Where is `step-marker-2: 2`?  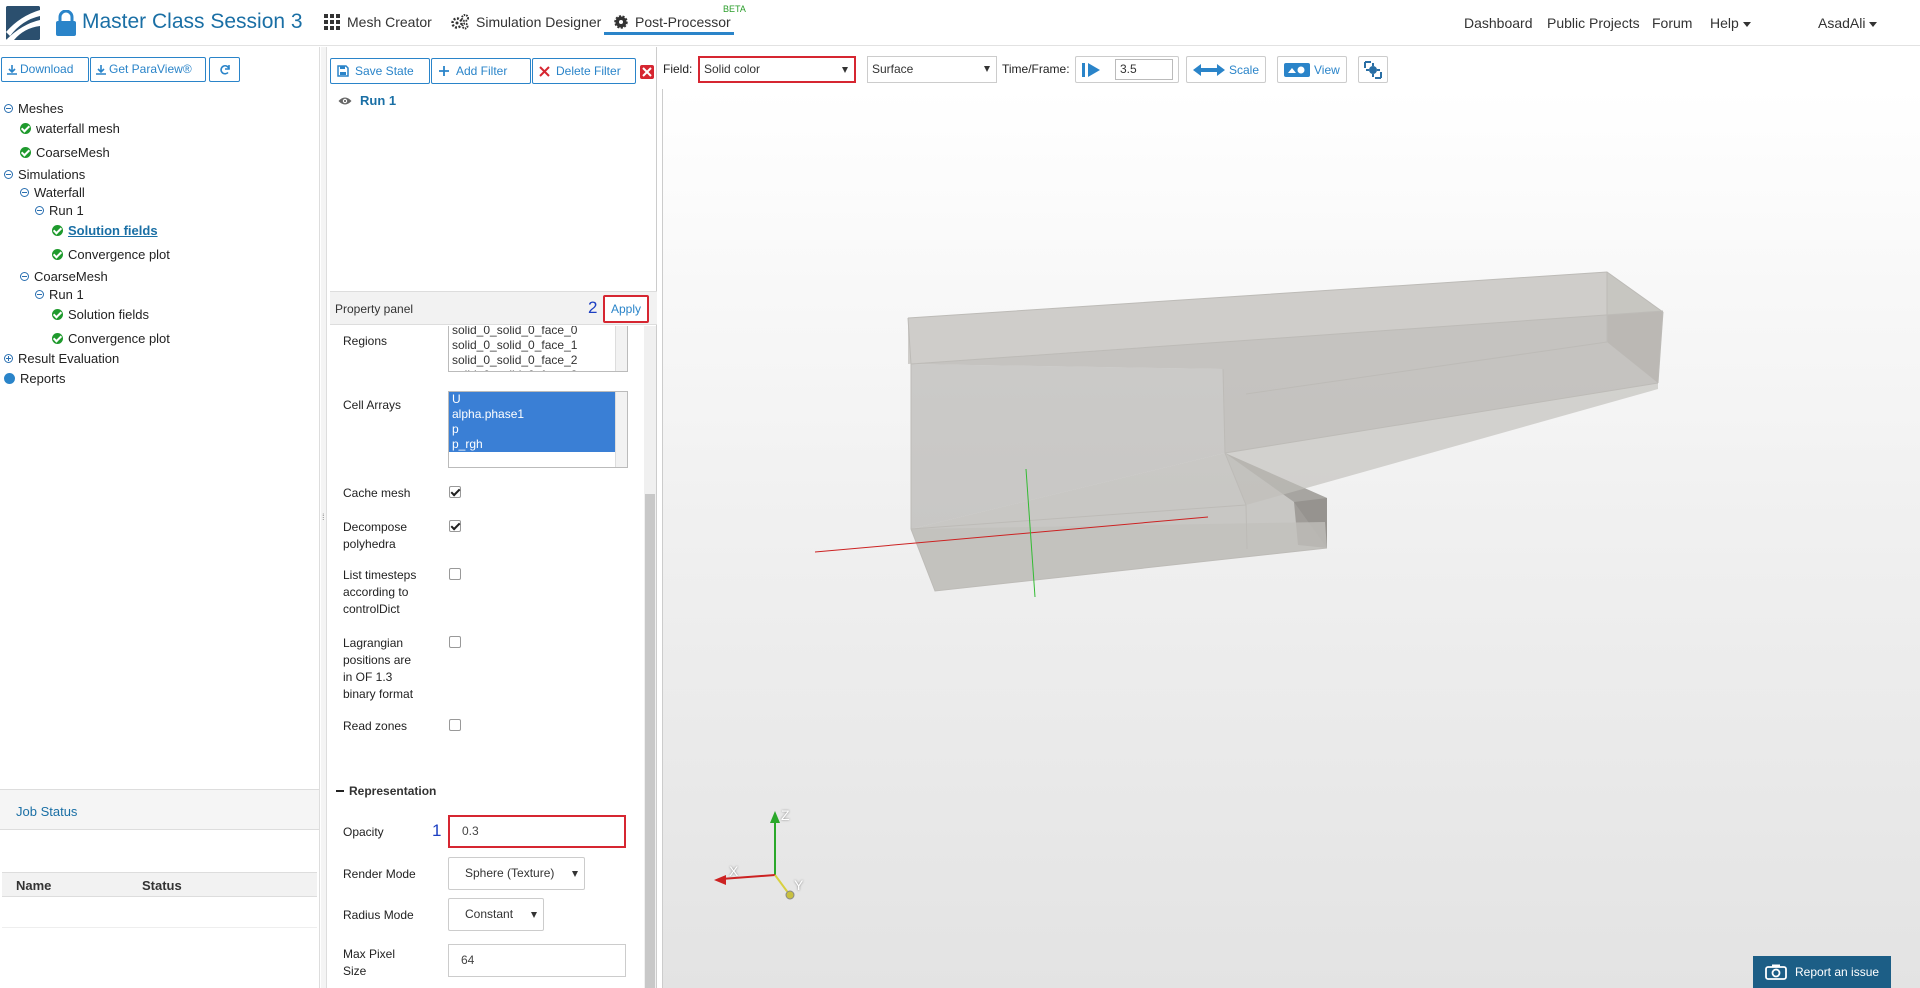 step-marker-2: 2 is located at coordinates (593, 307).